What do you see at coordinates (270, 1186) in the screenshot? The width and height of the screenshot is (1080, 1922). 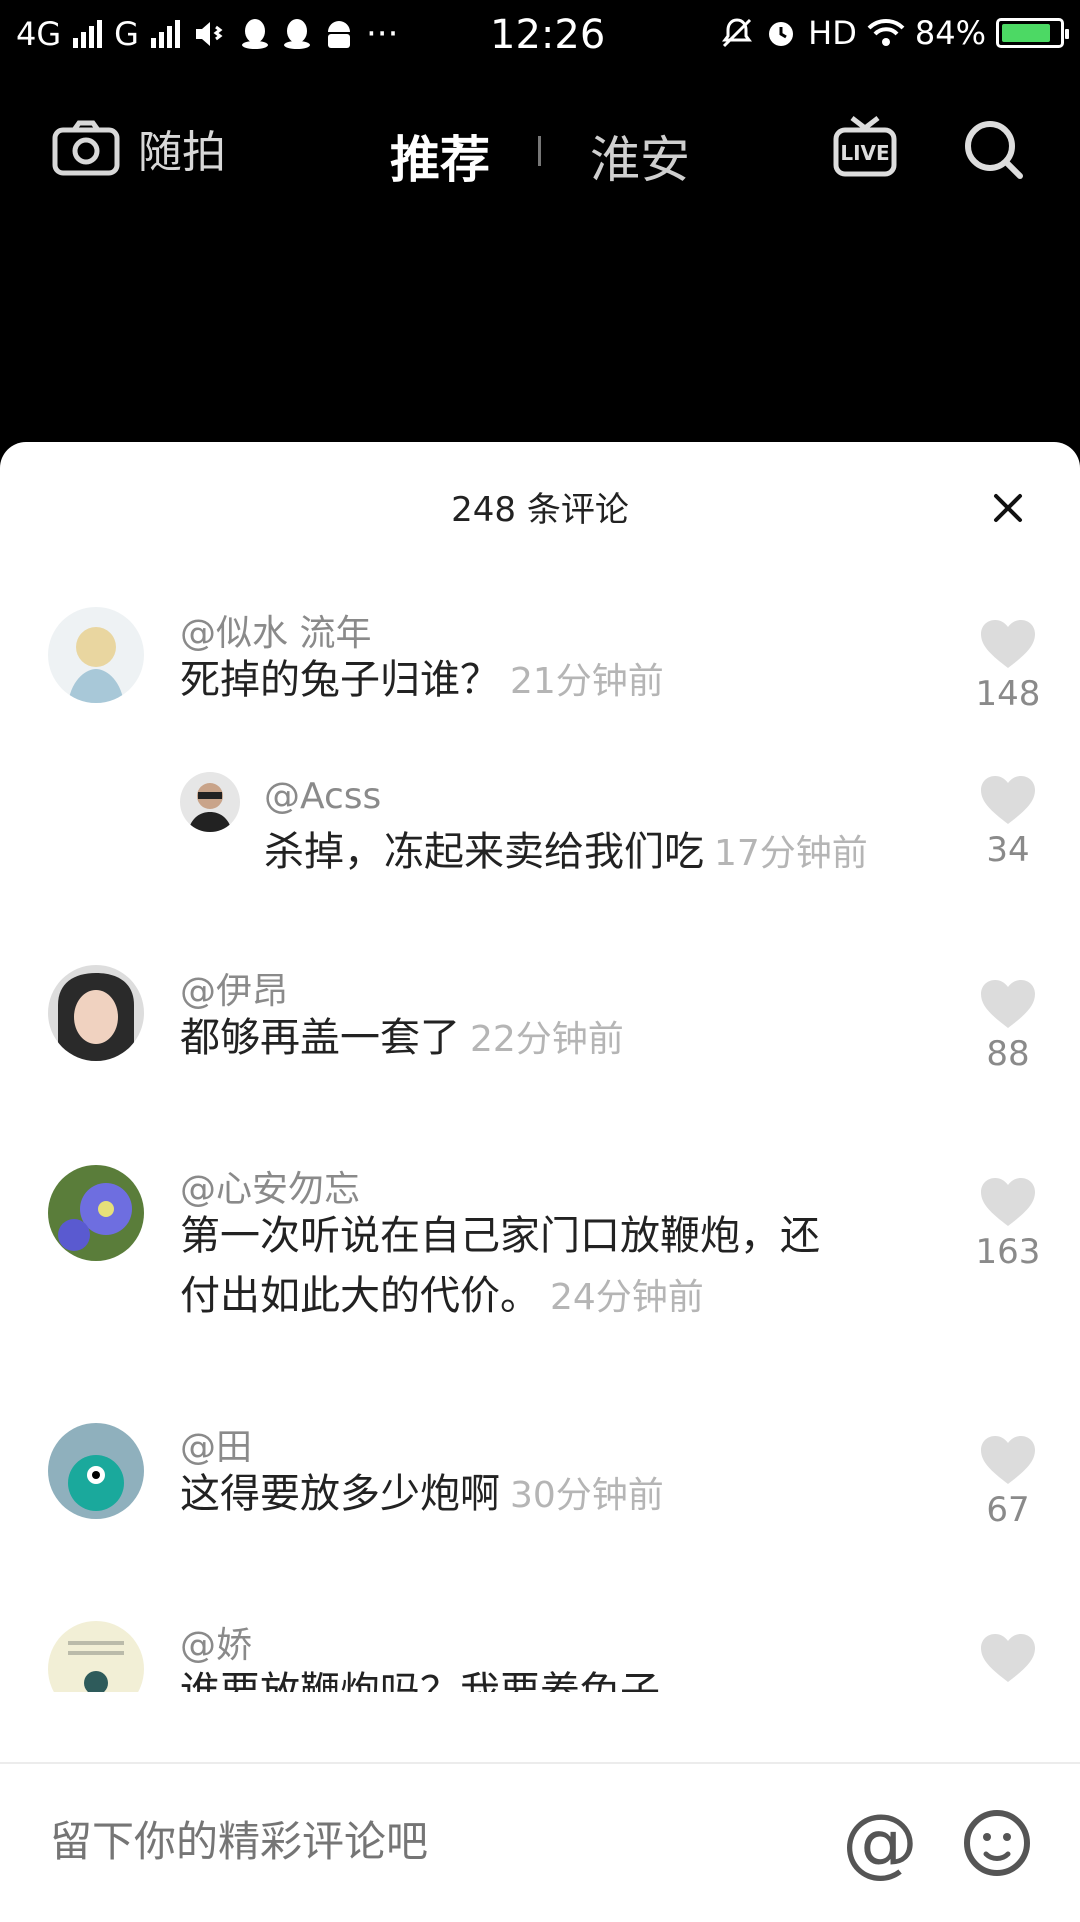 I see `comment-username: @心安勿忘` at bounding box center [270, 1186].